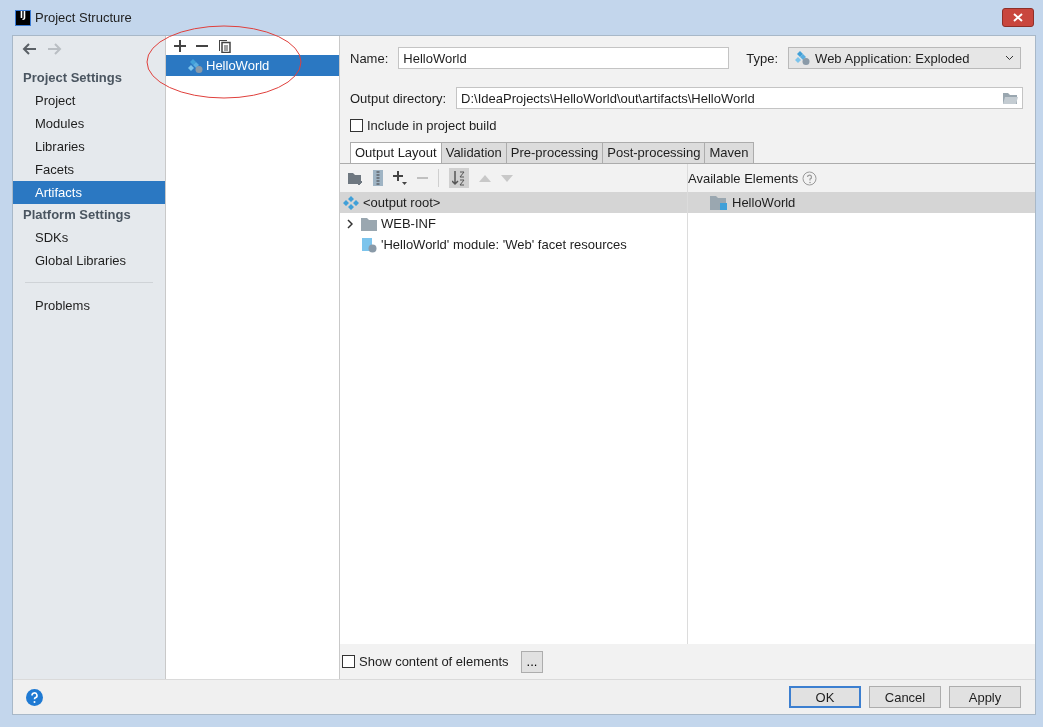  I want to click on sidebar-item: Modules, so click(89, 123).